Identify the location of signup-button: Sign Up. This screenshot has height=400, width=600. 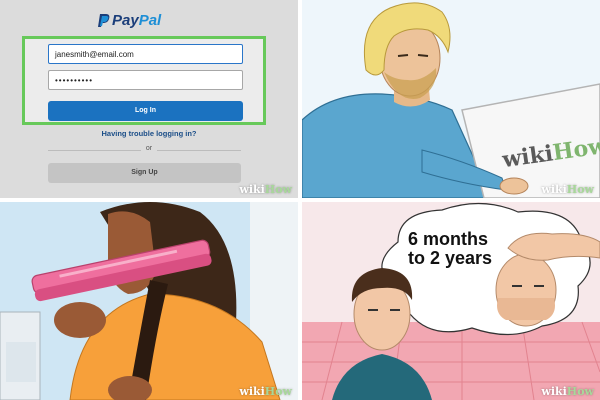
(144, 173).